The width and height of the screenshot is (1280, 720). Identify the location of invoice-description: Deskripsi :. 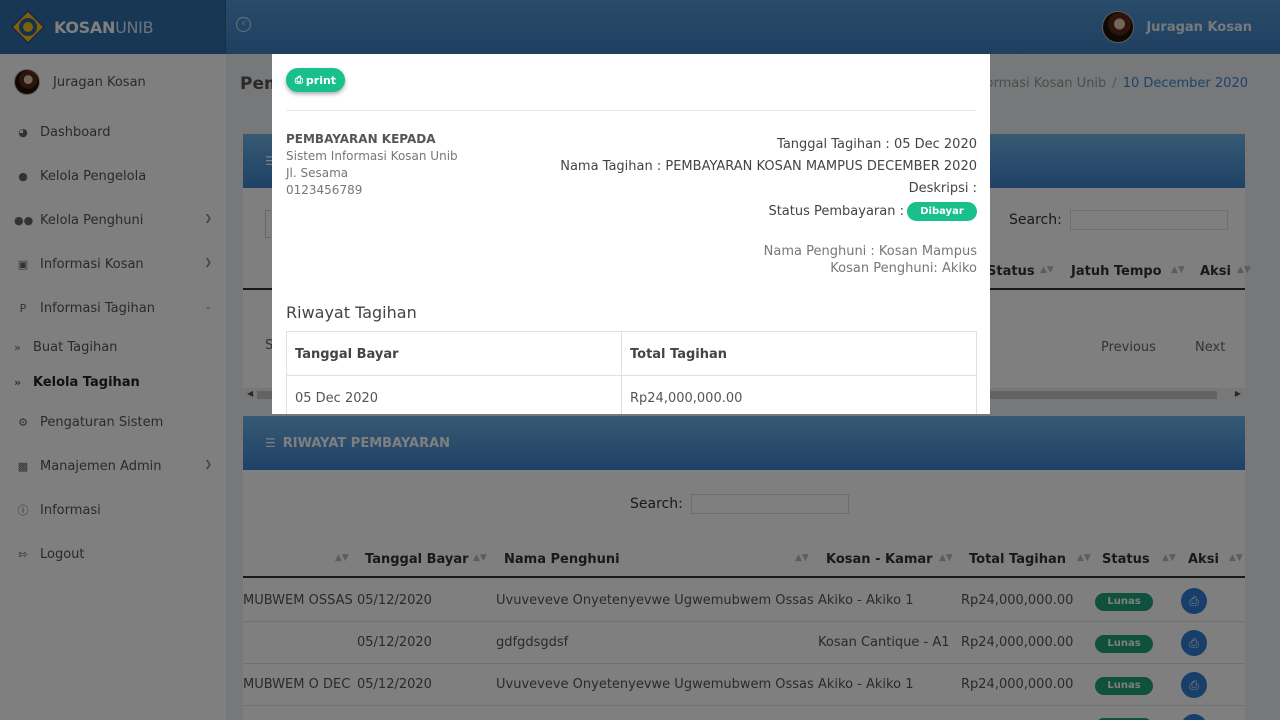
(942, 188).